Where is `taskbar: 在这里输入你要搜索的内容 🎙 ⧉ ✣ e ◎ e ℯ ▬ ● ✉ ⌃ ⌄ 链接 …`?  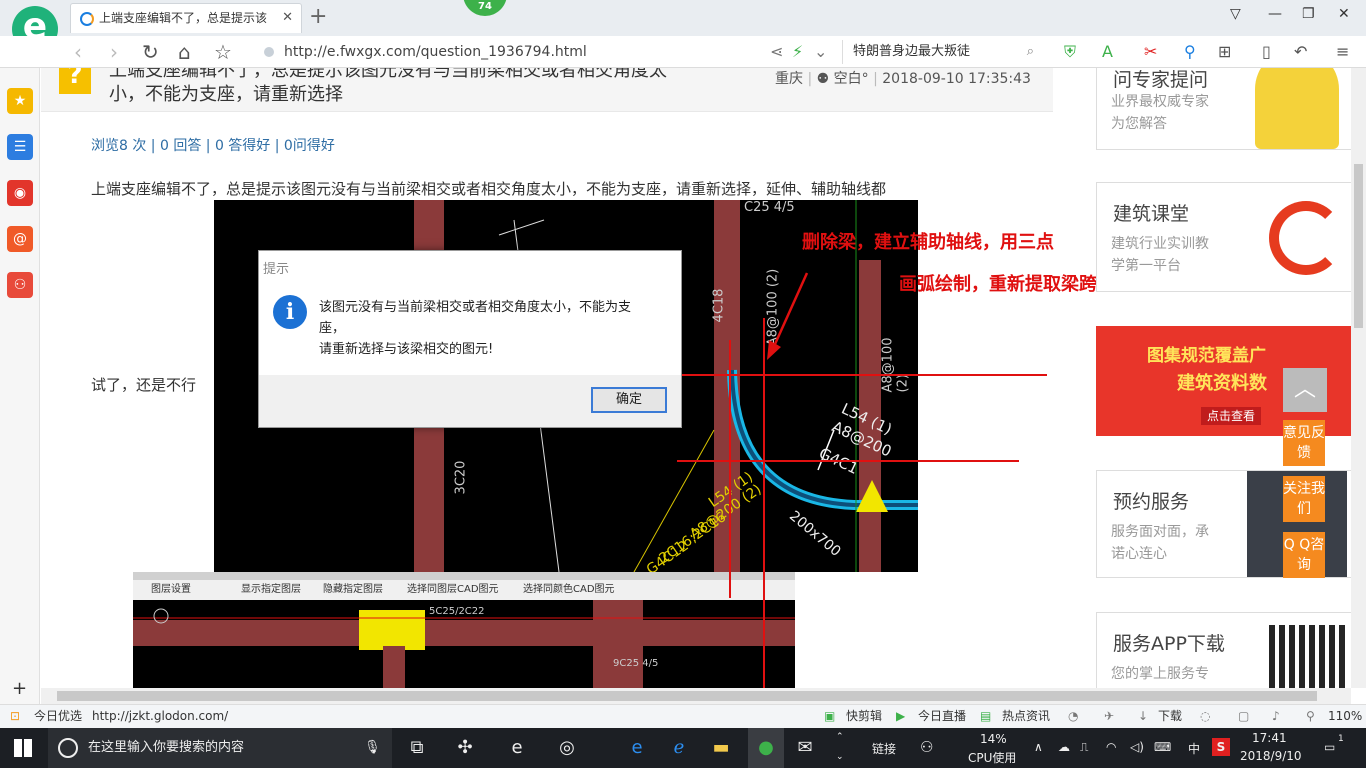
taskbar: 在这里输入你要搜索的内容 🎙 ⧉ ✣ e ◎ e ℯ ▬ ● ✉ ⌃ ⌄ 链接 … is located at coordinates (683, 748).